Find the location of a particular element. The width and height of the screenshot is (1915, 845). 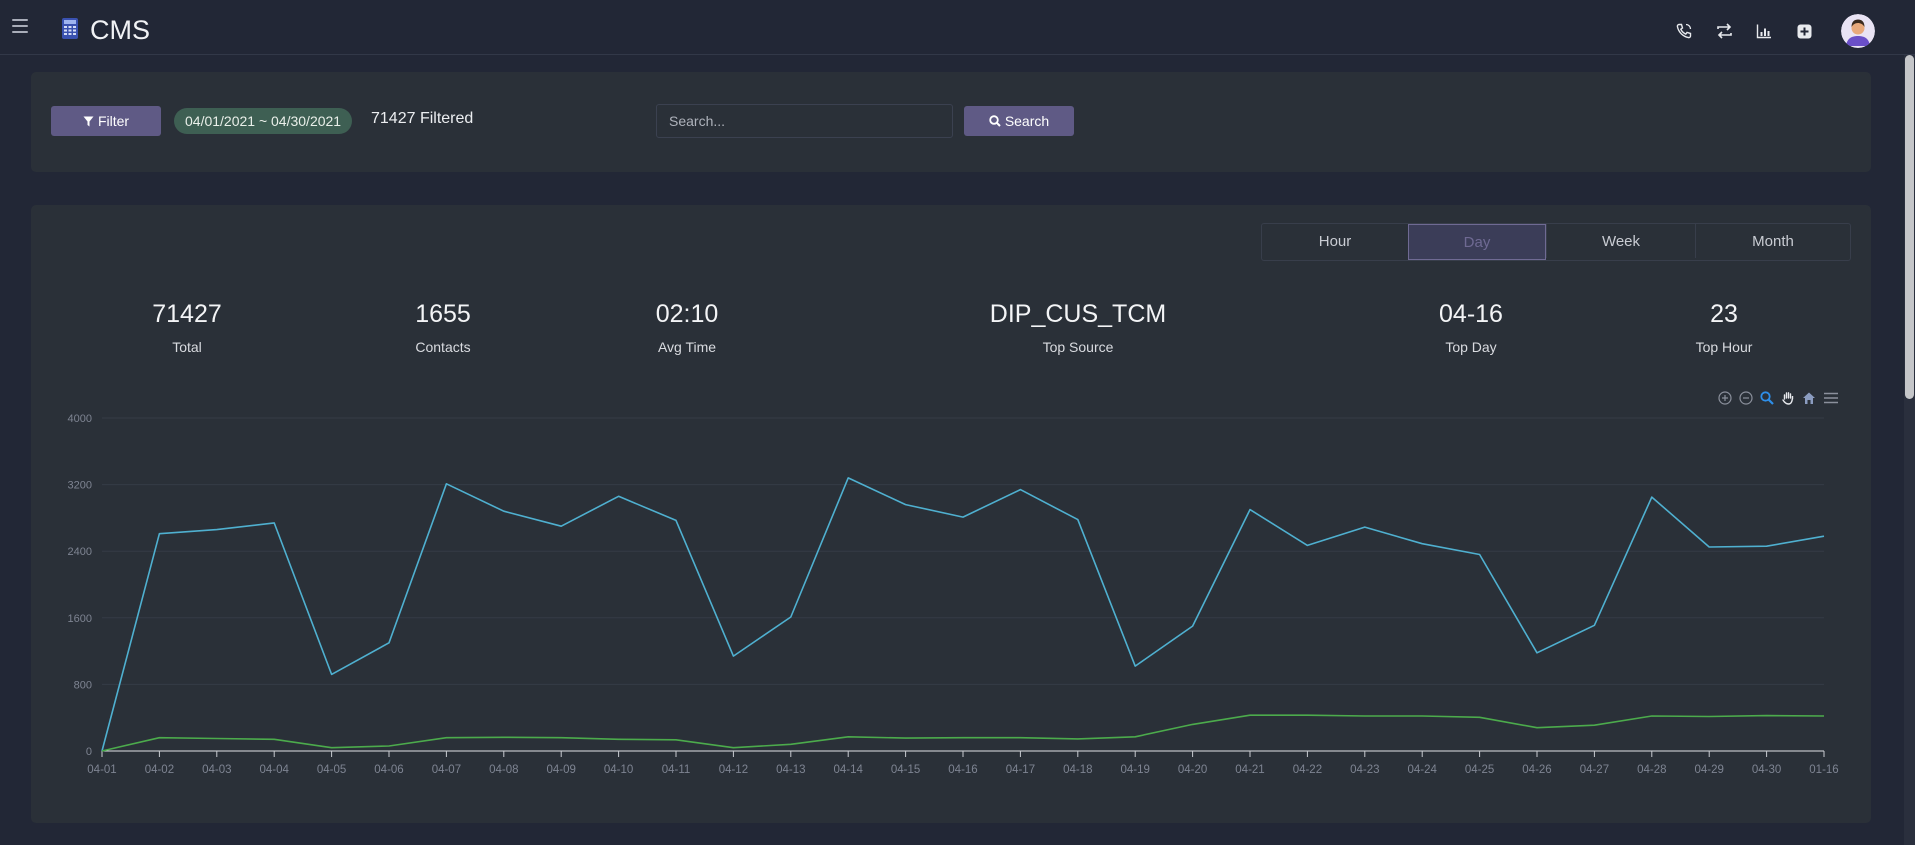

y-tick-label: 4000 is located at coordinates (80, 419).